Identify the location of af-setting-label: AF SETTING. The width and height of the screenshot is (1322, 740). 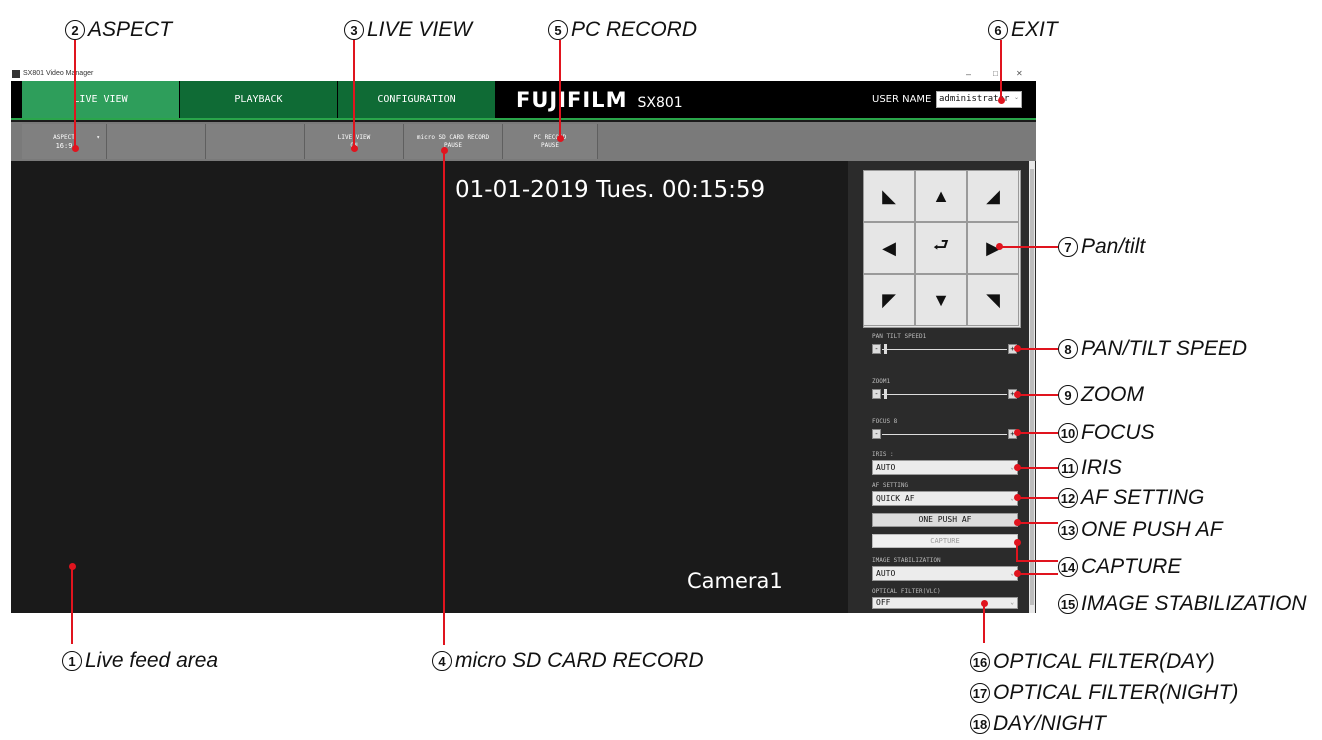
(890, 485).